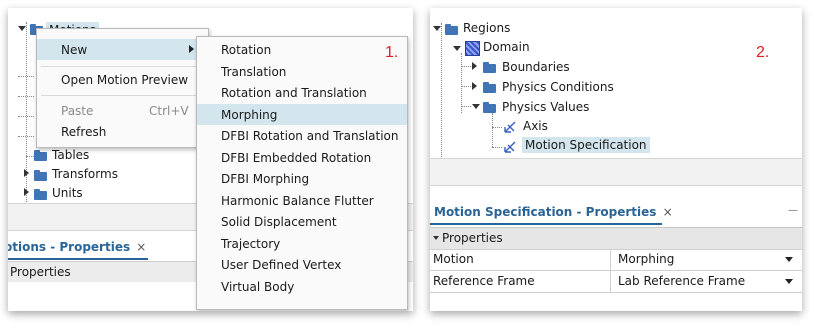  I want to click on submenu-item-trajectory: Trajectory, so click(302, 243).